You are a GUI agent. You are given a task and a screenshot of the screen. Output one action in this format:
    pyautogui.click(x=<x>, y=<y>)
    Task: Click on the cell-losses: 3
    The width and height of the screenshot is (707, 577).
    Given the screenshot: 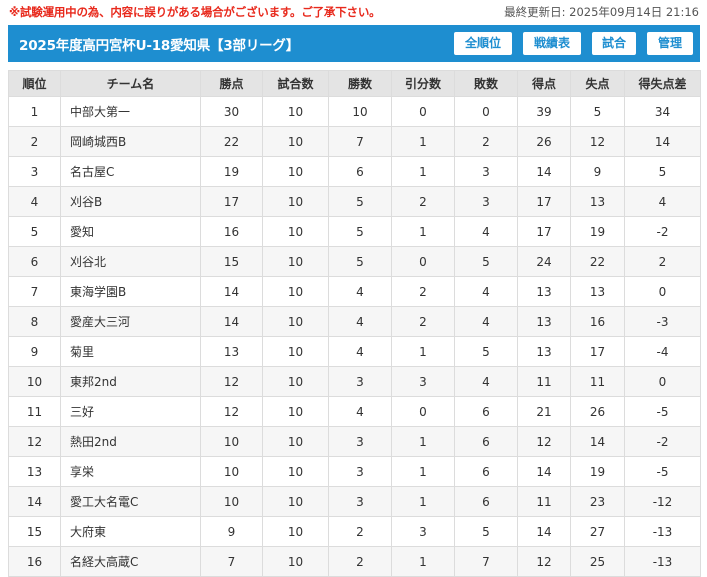 What is the action you would take?
    pyautogui.click(x=486, y=201)
    